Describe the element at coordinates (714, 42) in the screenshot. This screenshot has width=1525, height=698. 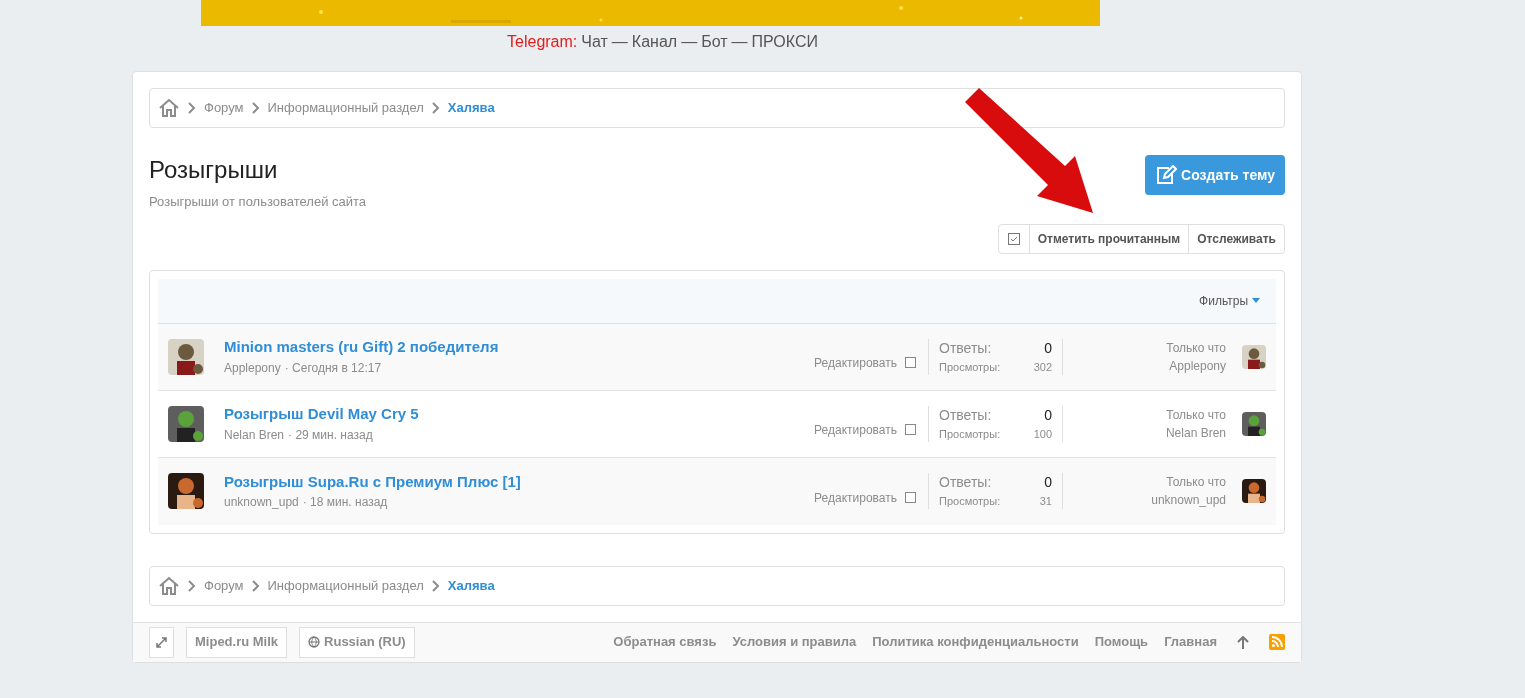
I see `telegram-link: Бот` at that location.